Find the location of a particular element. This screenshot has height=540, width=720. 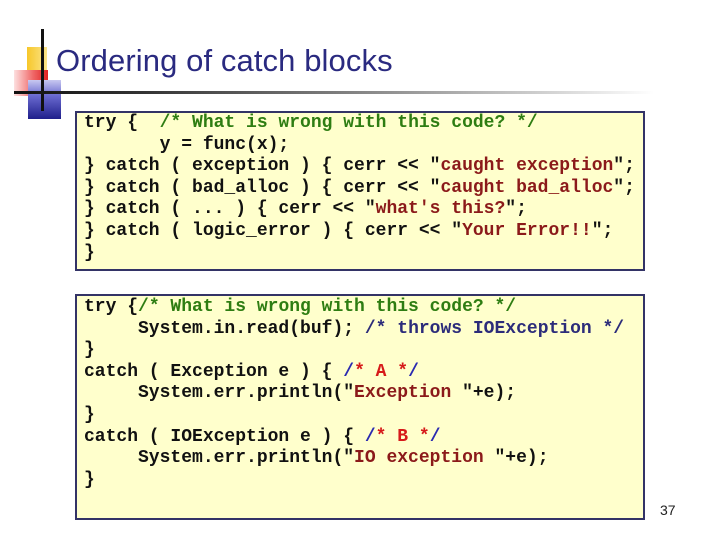

code-text: catch ( Exception e ) { is located at coordinates (214, 371).